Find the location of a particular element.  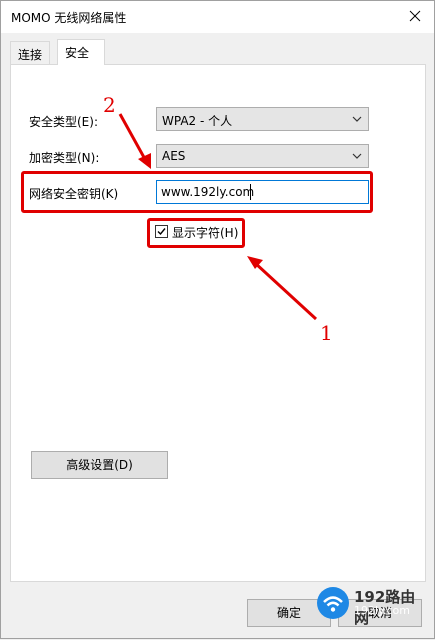

advanced-settings-label: 高级设置(D) is located at coordinates (99, 465).